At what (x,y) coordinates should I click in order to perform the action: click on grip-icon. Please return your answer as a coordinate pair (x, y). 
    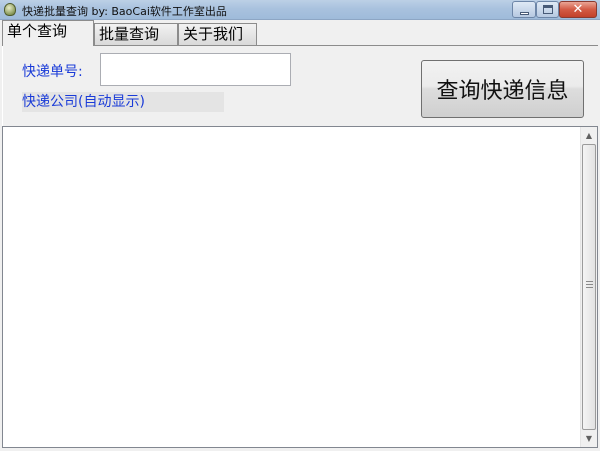
    Looking at the image, I should click on (589, 284).